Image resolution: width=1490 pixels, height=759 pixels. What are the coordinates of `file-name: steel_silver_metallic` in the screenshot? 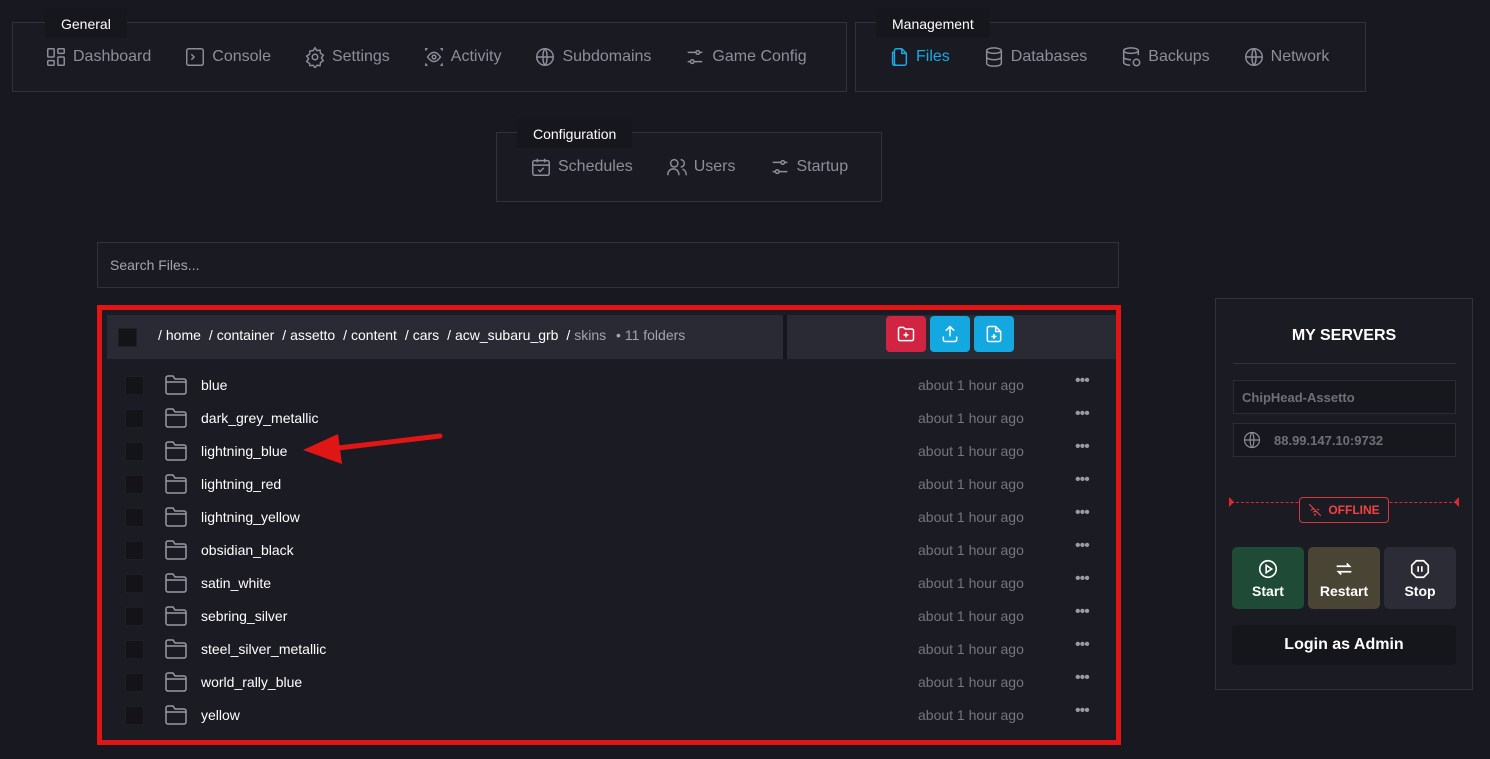 It's located at (263, 649).